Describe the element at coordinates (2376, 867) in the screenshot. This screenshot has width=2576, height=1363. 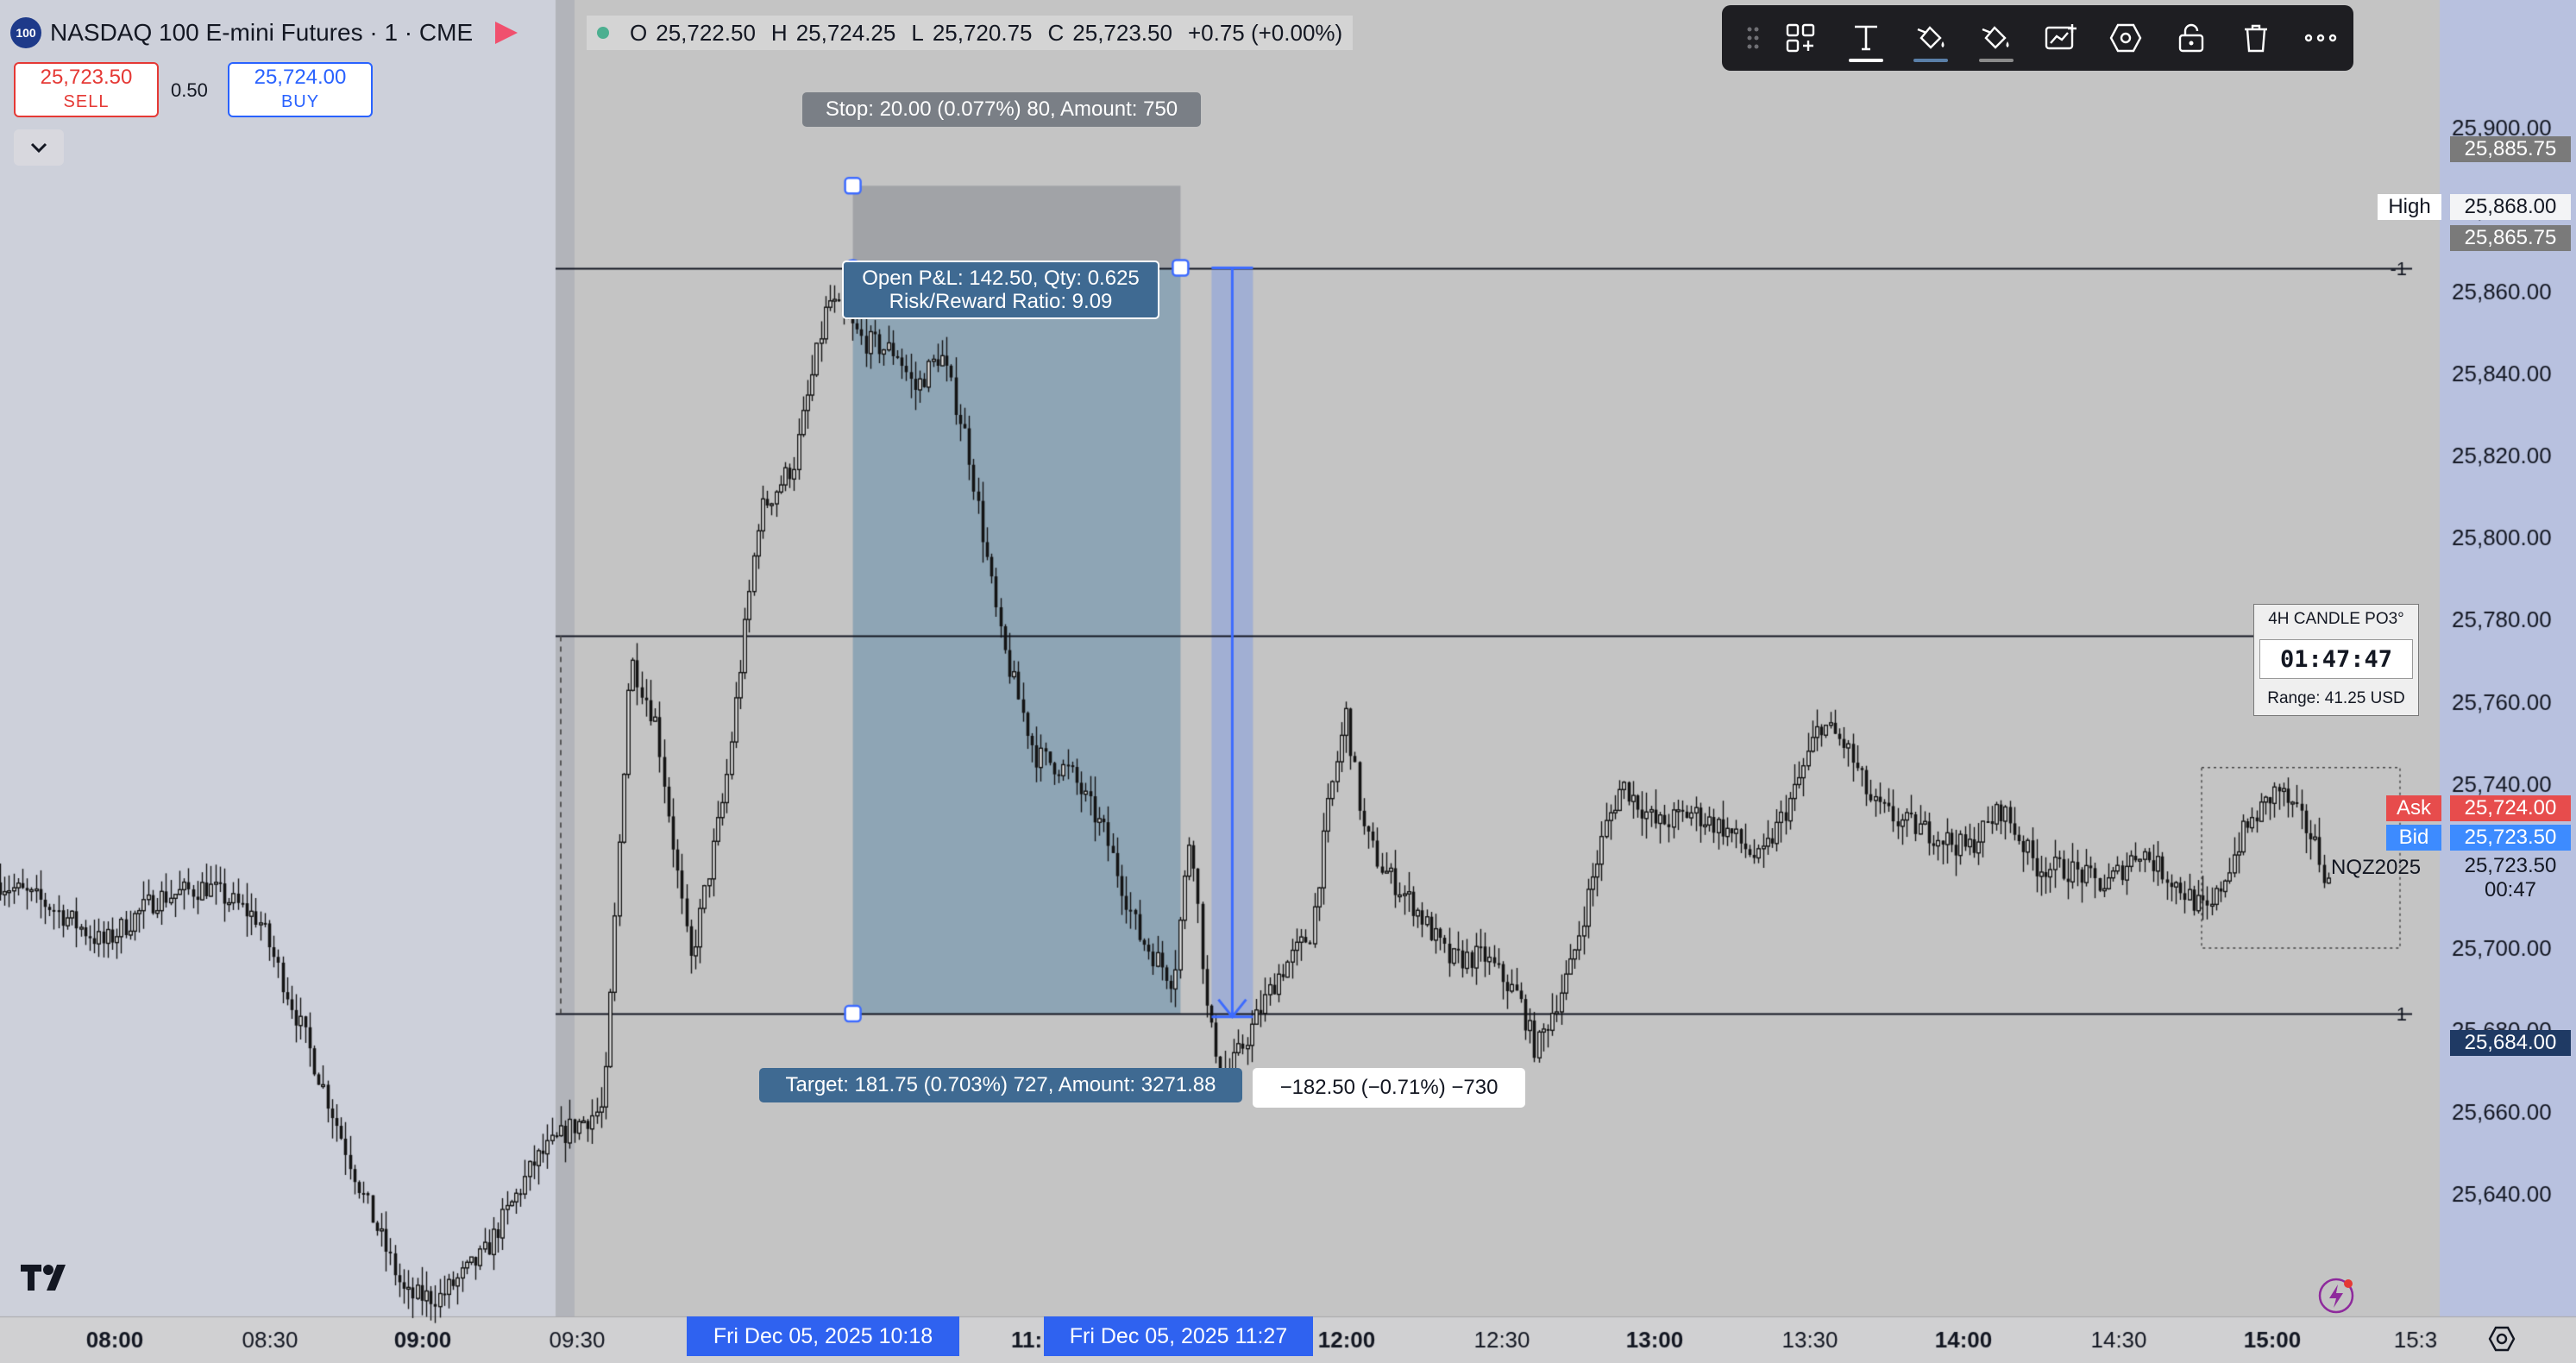
I see `symbol-code-label: NQZ2025` at that location.